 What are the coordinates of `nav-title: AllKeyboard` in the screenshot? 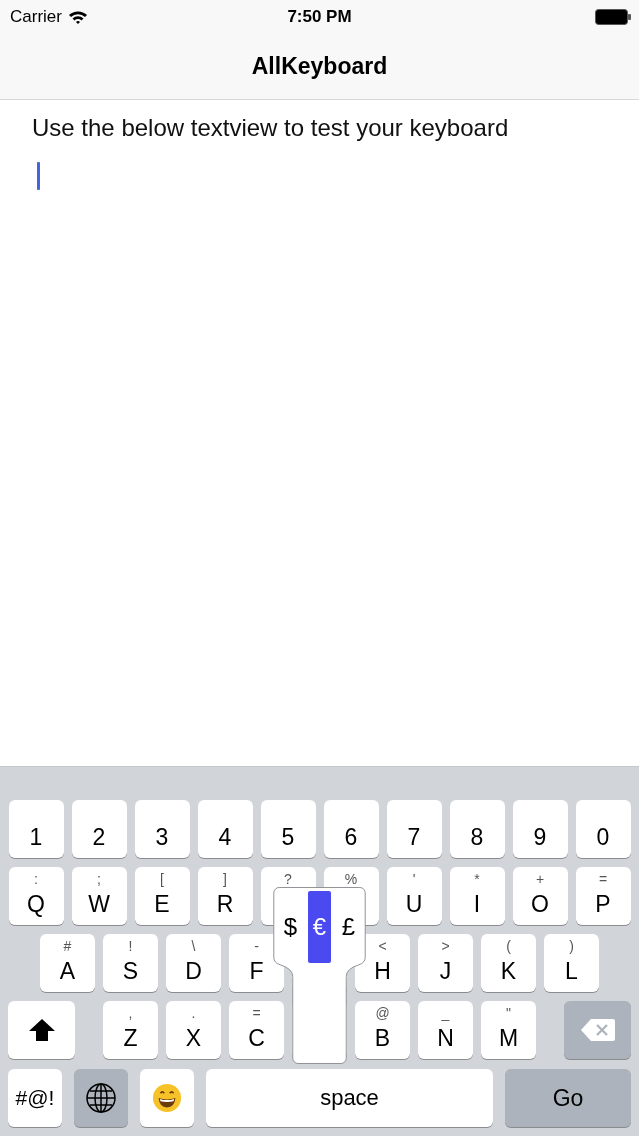 It's located at (319, 66).